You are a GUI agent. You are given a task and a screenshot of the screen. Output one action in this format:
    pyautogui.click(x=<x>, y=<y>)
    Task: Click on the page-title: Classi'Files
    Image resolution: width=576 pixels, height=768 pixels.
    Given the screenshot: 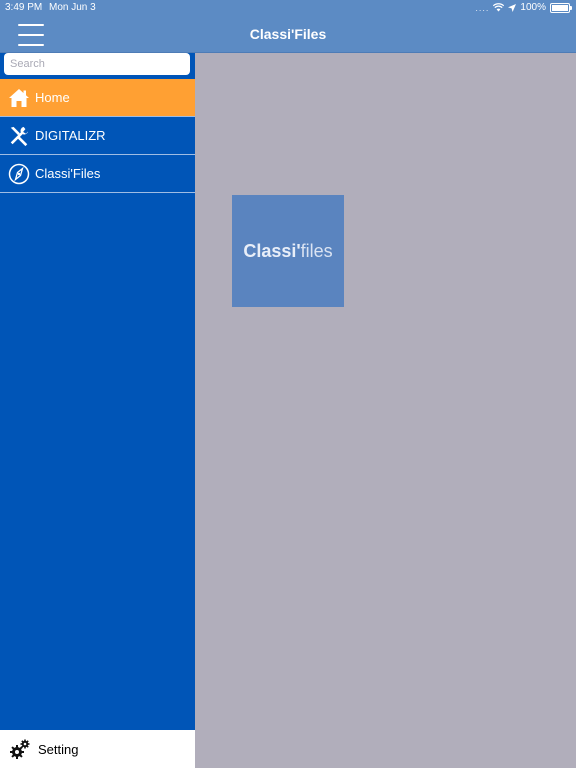 What is the action you would take?
    pyautogui.click(x=288, y=34)
    